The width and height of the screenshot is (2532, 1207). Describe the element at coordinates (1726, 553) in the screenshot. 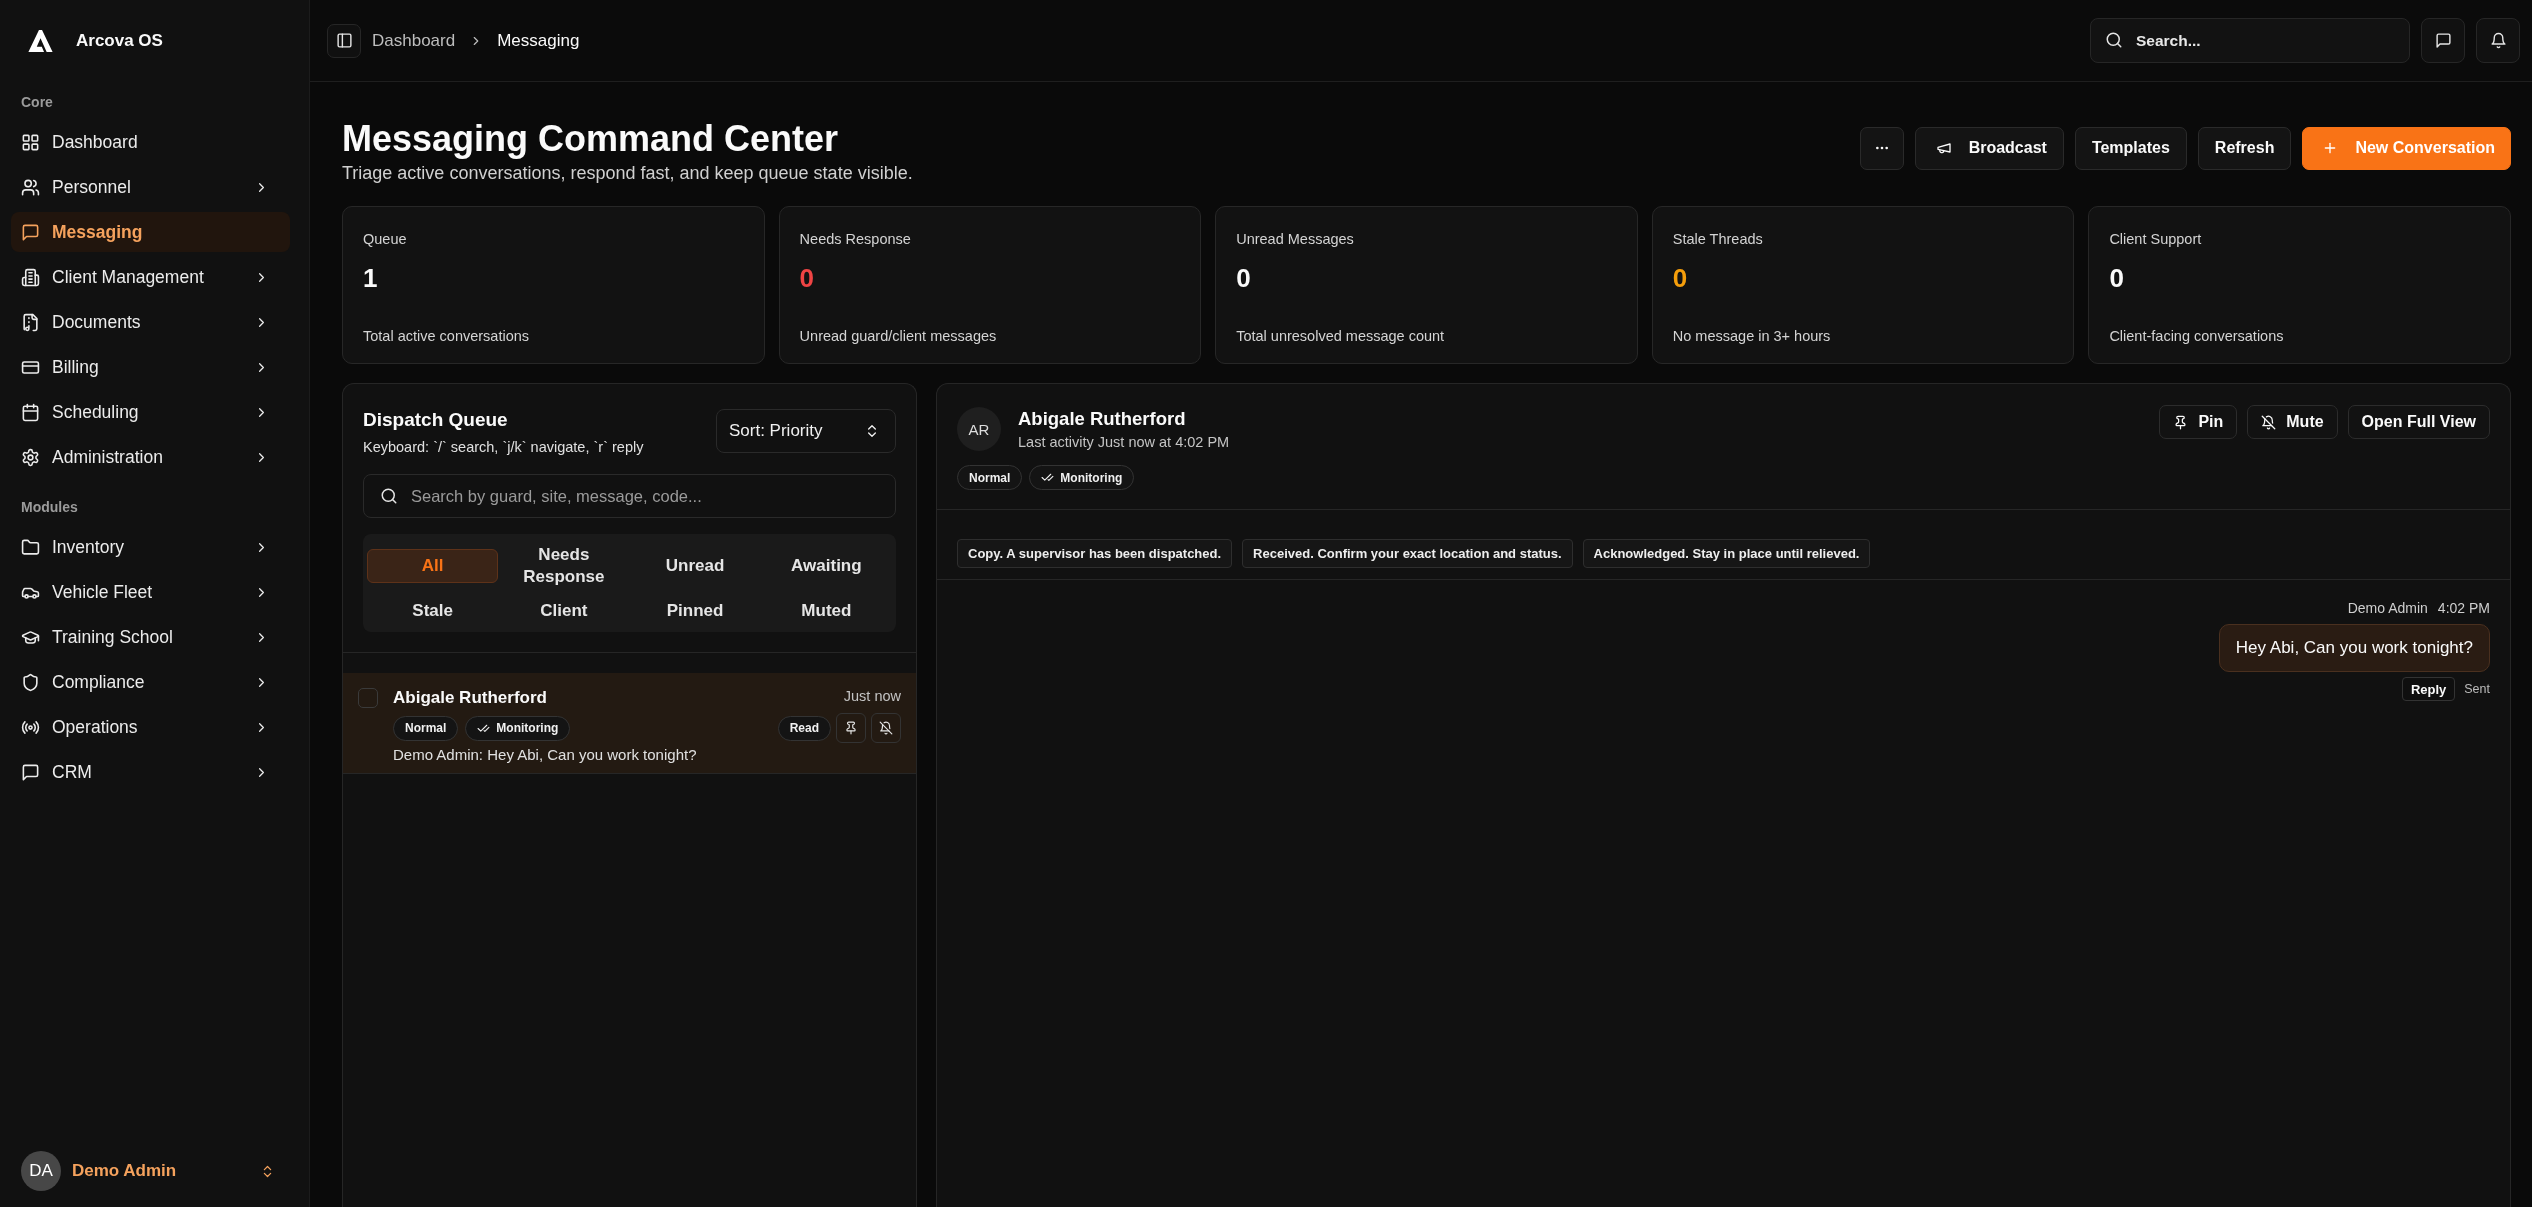

I see `quick-reply-button: Acknowledged. Stay in place until relieved.` at that location.